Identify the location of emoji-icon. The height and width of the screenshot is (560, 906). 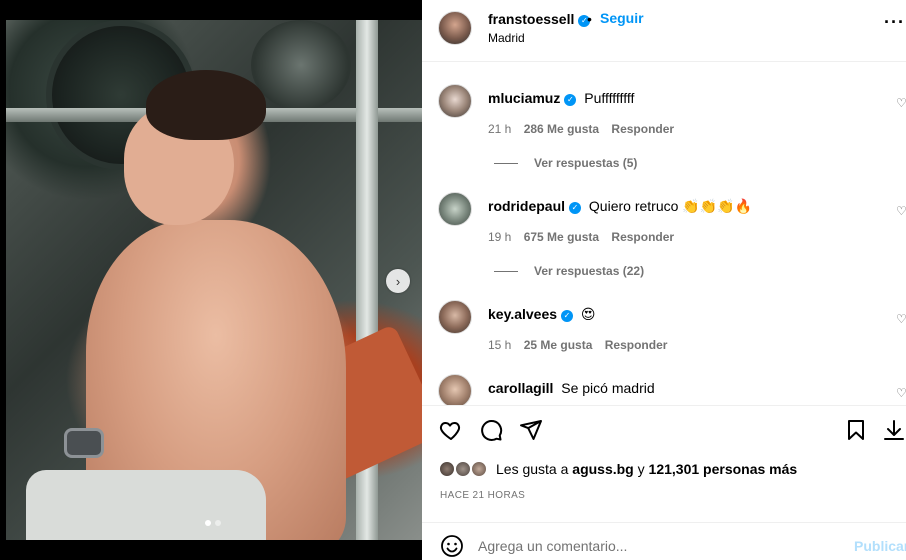
(452, 546).